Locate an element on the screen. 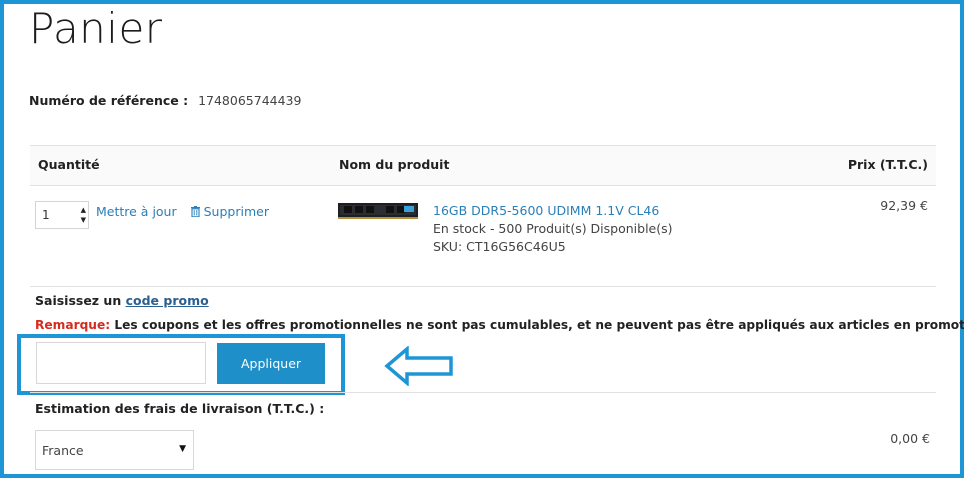 The image size is (964, 478). shipping-price: 0,00 € is located at coordinates (910, 438).